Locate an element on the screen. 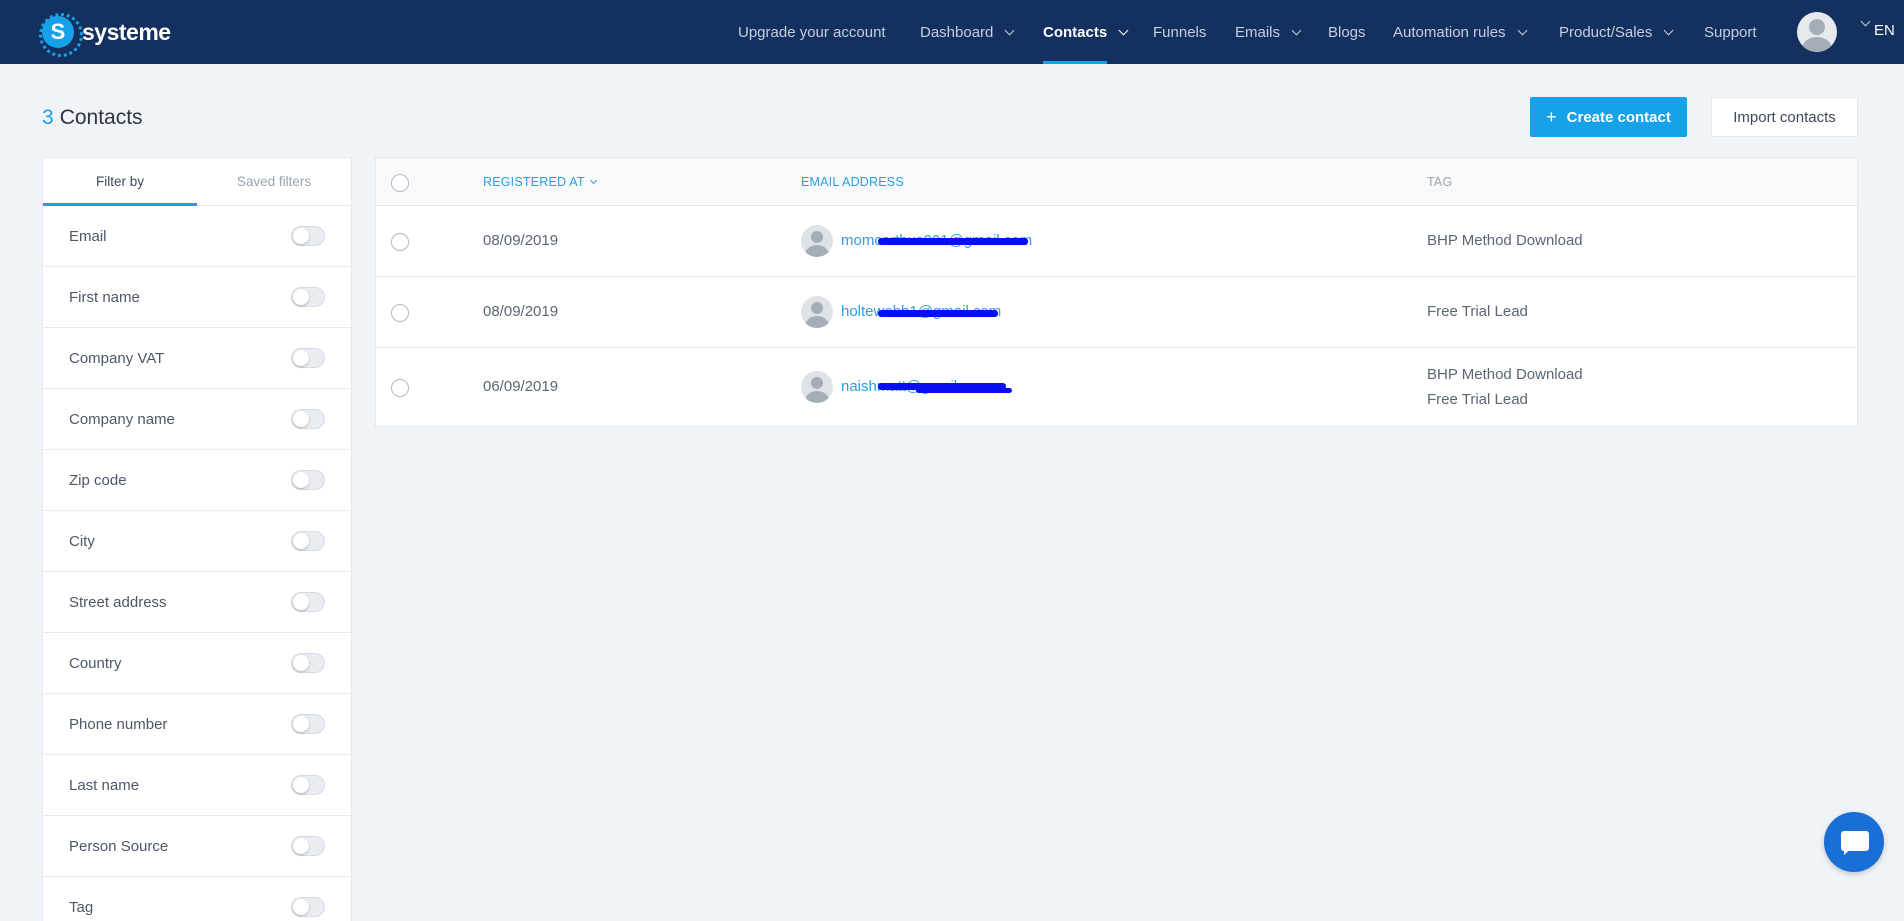 The width and height of the screenshot is (1904, 921). filter-row-last-name: Last name is located at coordinates (197, 785).